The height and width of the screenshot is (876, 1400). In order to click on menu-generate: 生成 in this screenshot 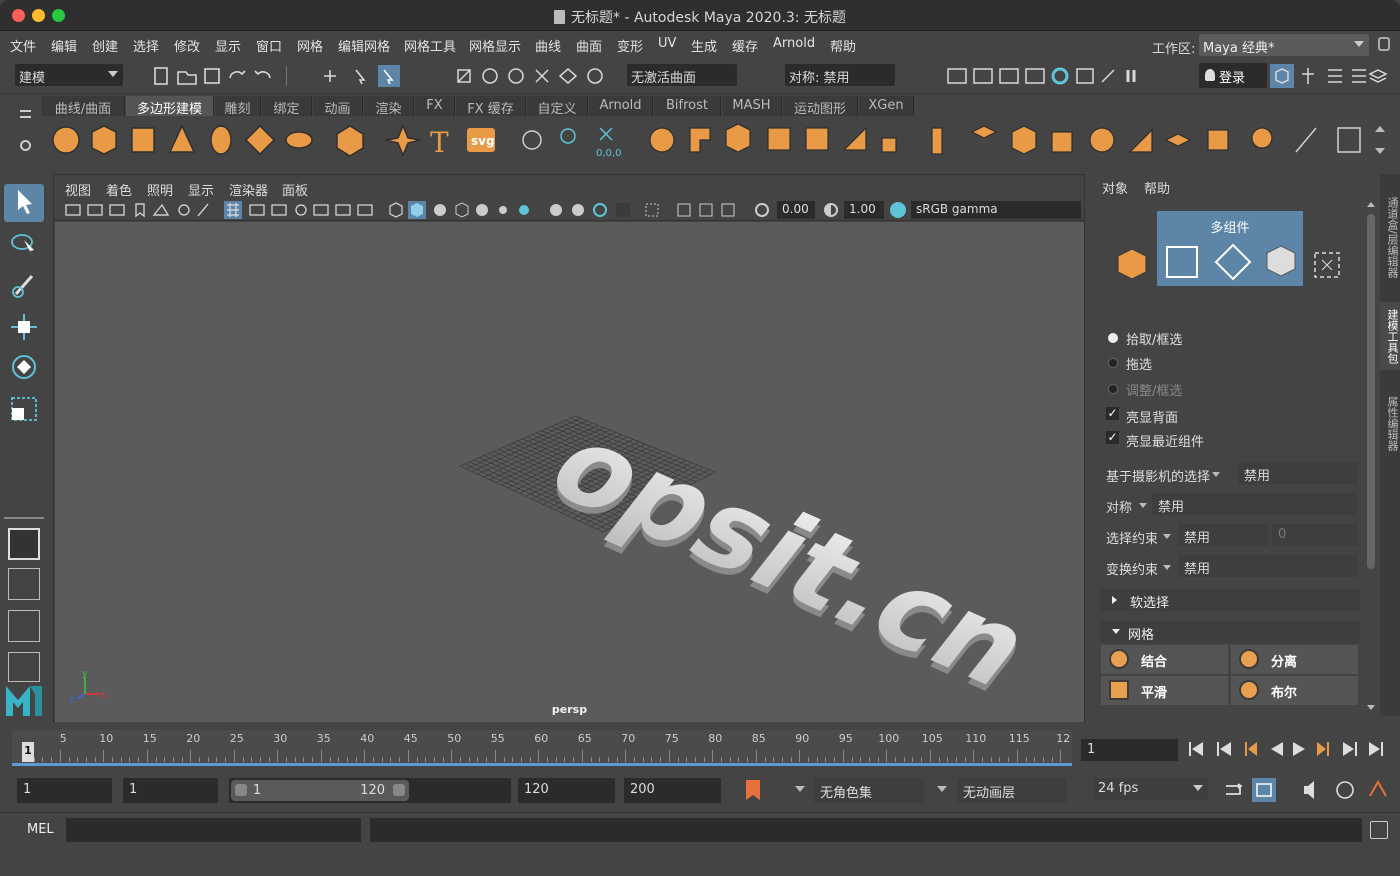, I will do `click(704, 45)`.